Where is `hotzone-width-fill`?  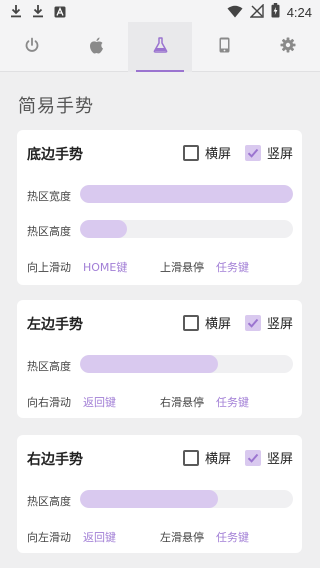 hotzone-width-fill is located at coordinates (186, 194).